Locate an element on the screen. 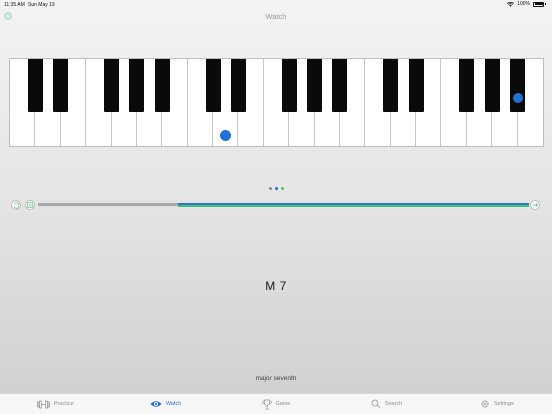 The height and width of the screenshot is (414, 552). wifi-icon is located at coordinates (511, 4).